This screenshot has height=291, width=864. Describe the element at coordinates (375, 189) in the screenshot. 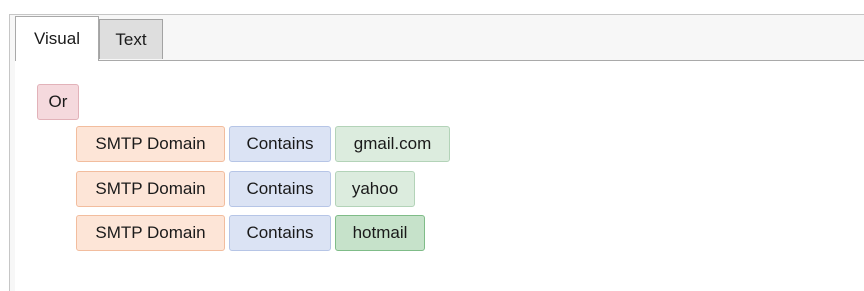

I see `rule-2-value-chip: yahoo` at that location.